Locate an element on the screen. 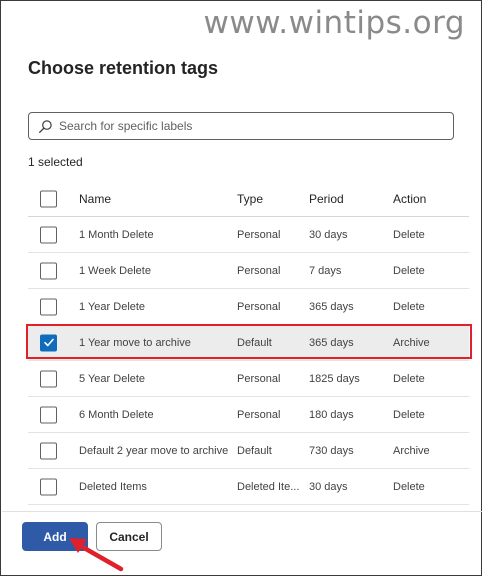 The image size is (482, 576). footer-divider is located at coordinates (242, 511).